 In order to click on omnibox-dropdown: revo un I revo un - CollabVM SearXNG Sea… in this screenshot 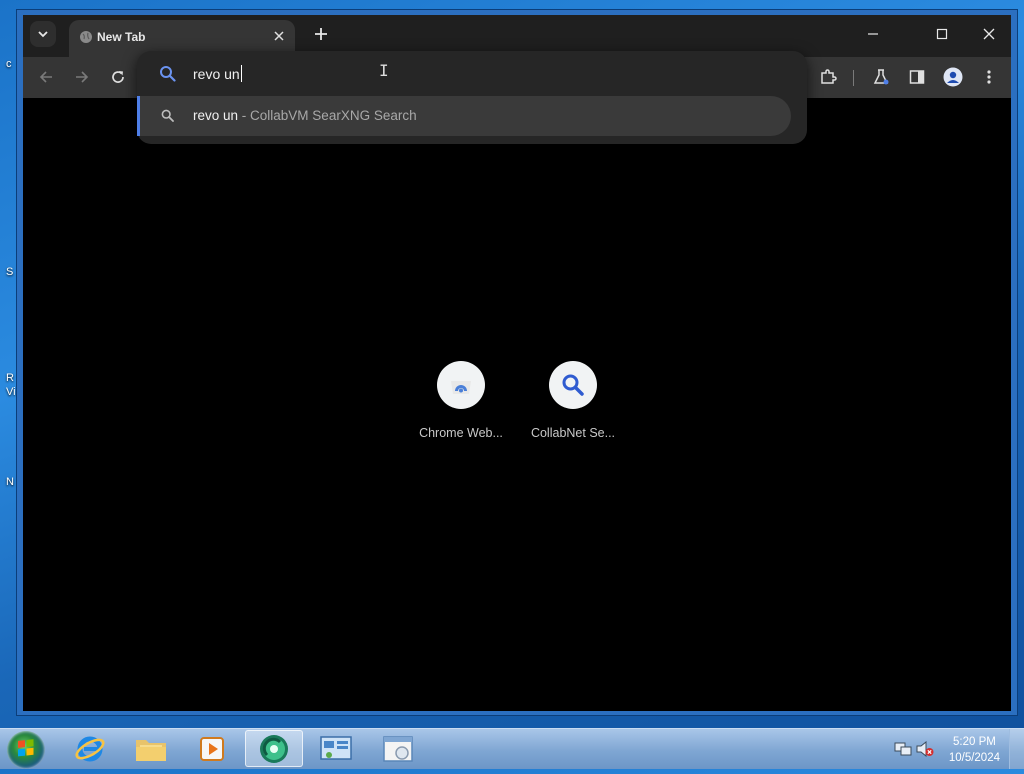, I will do `click(472, 97)`.